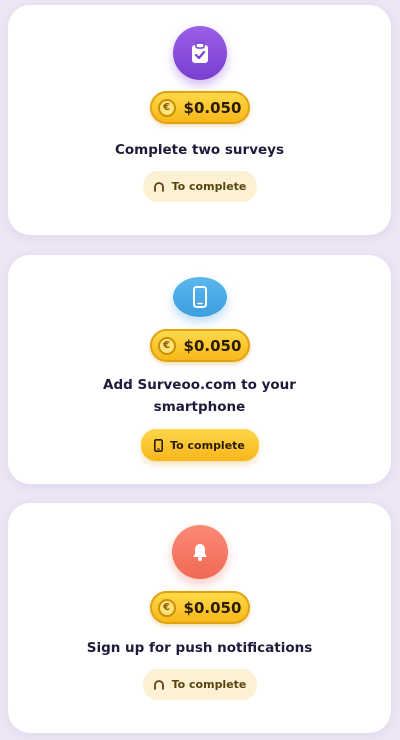 This screenshot has height=740, width=400. What do you see at coordinates (199, 407) in the screenshot?
I see `task-title-line-2: smartphone` at bounding box center [199, 407].